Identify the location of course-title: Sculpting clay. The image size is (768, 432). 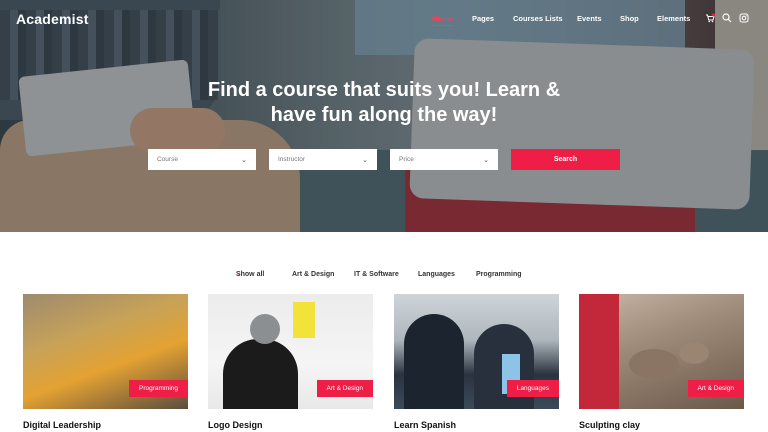
(661, 425).